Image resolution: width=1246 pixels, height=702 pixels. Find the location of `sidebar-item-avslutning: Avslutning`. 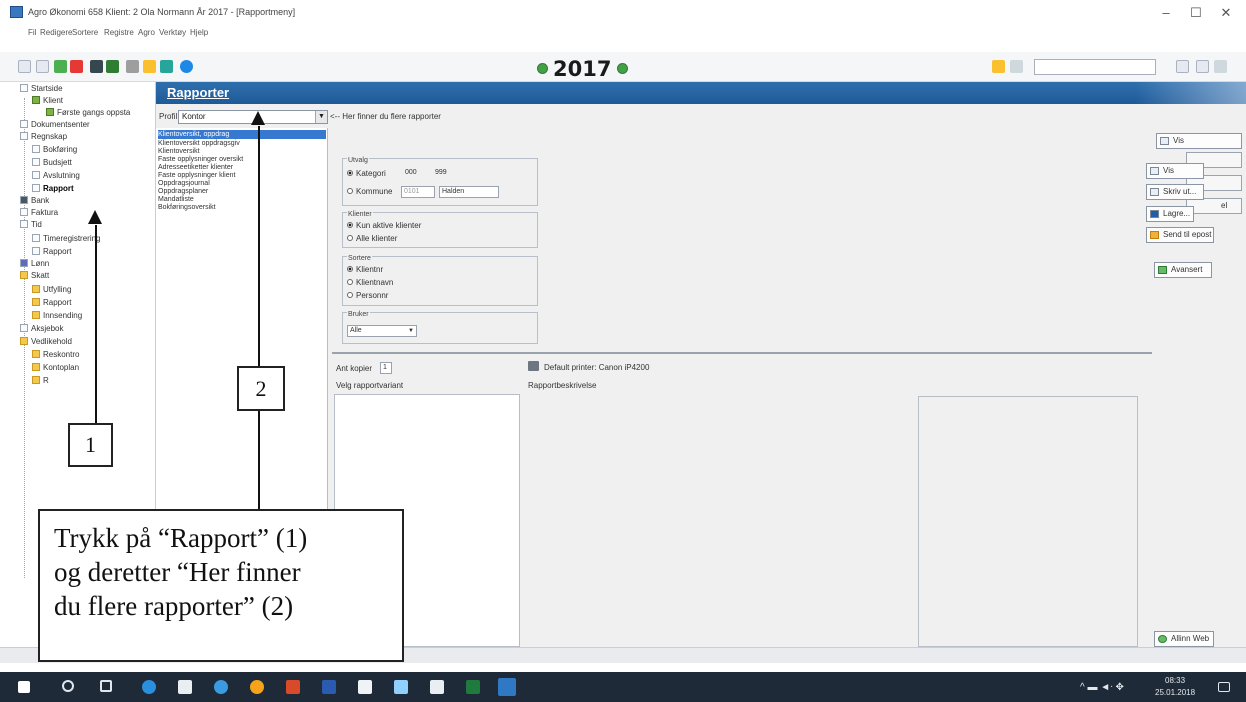

sidebar-item-avslutning: Avslutning is located at coordinates (56, 175).